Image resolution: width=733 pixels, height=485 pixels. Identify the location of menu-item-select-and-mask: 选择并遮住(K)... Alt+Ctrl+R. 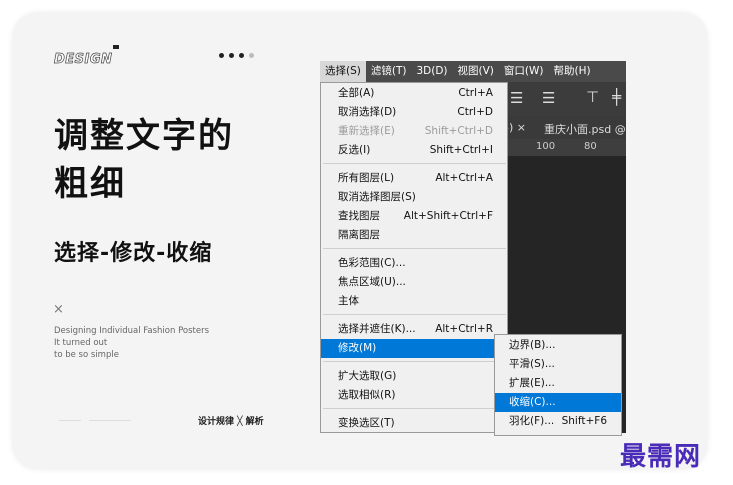
(414, 329).